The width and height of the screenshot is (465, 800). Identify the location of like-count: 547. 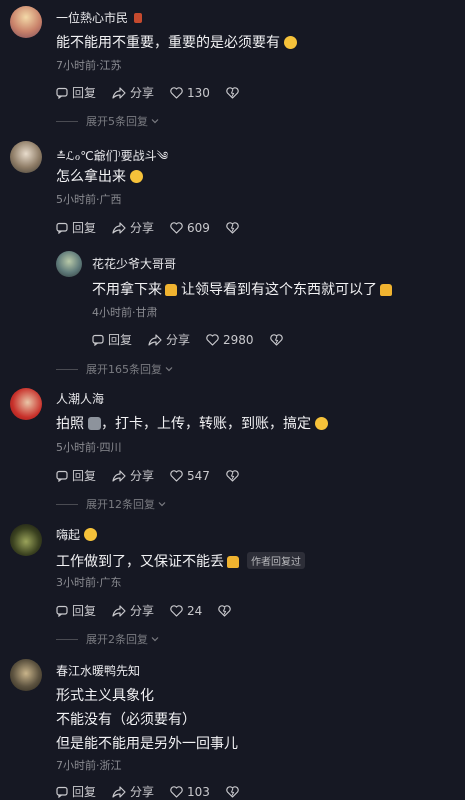
(198, 475).